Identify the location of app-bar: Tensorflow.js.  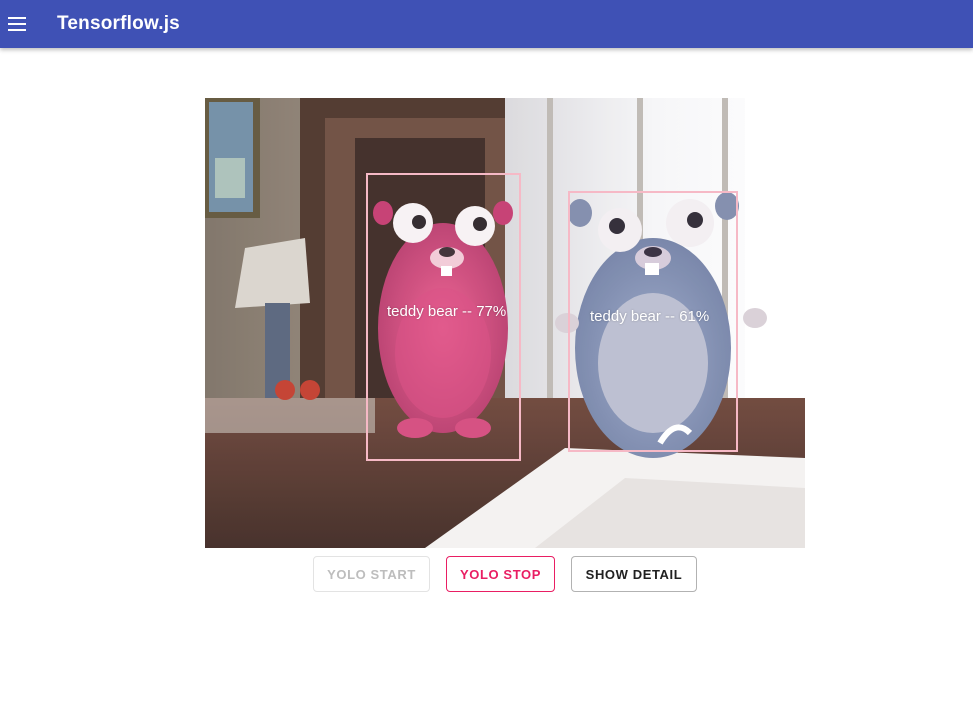
(486, 24).